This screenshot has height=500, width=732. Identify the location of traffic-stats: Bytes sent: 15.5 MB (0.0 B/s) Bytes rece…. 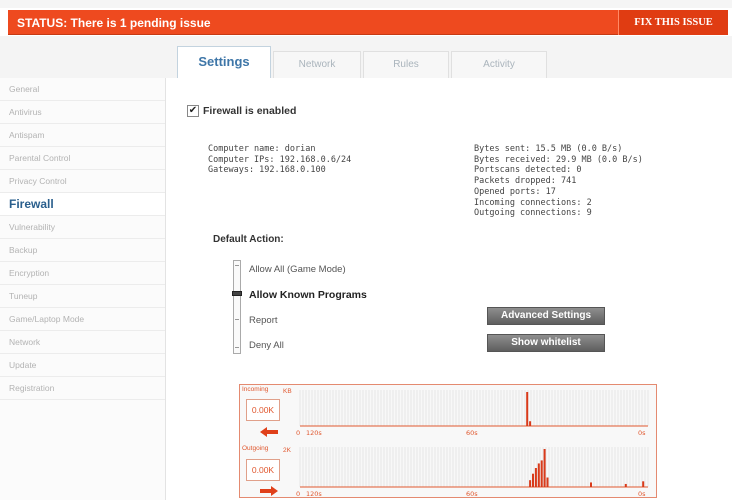
(558, 181).